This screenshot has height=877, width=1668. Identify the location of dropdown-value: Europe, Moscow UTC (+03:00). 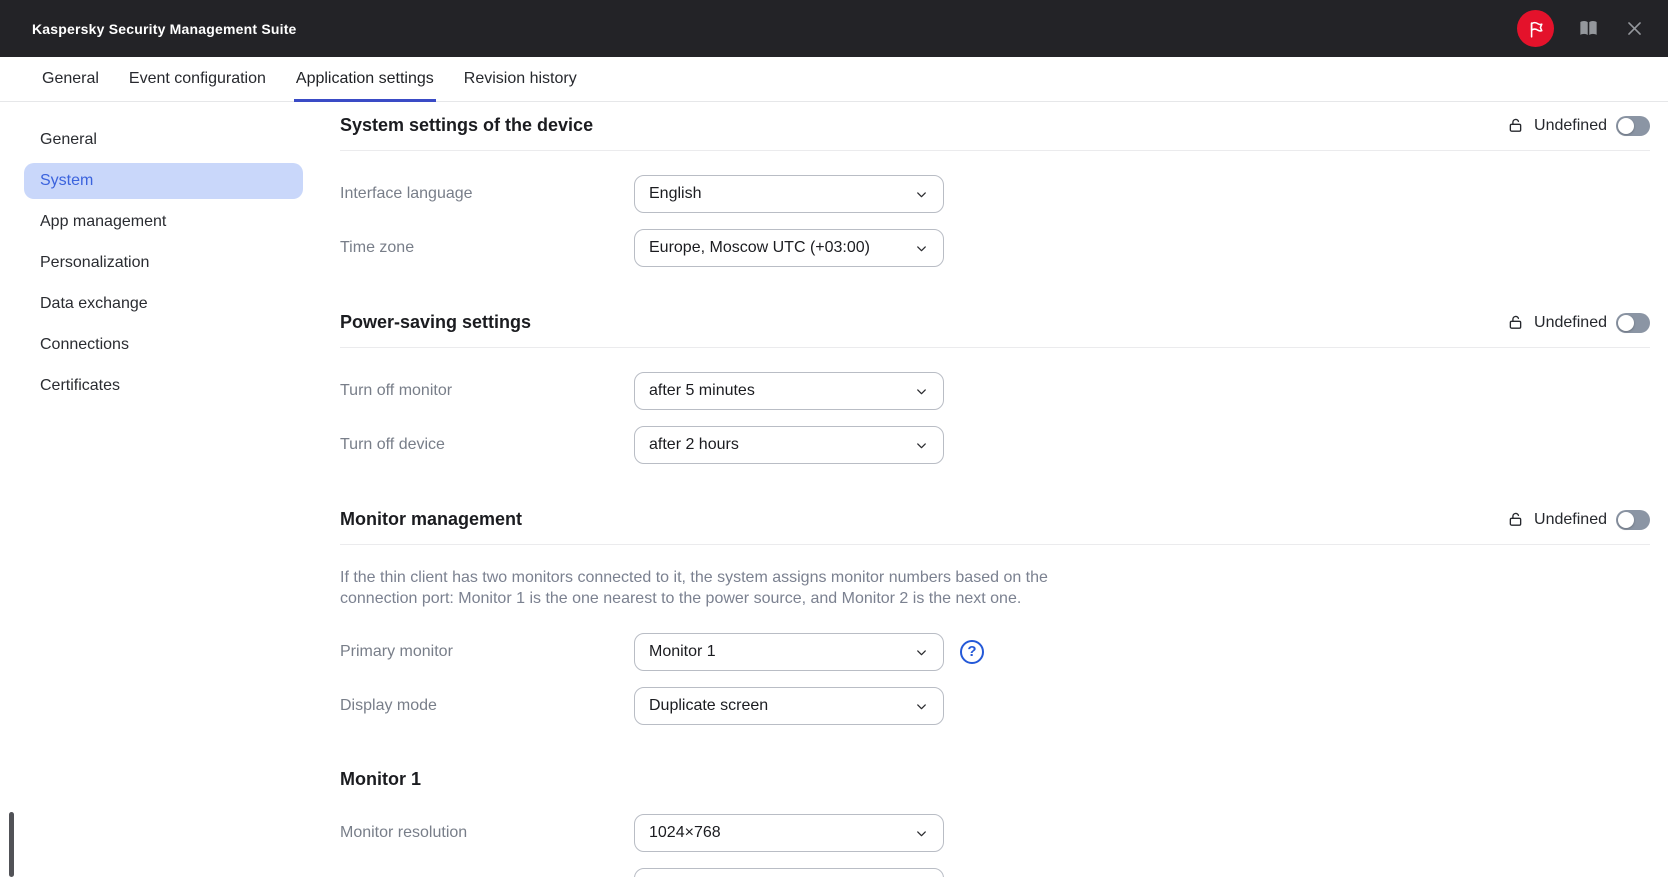
(759, 247).